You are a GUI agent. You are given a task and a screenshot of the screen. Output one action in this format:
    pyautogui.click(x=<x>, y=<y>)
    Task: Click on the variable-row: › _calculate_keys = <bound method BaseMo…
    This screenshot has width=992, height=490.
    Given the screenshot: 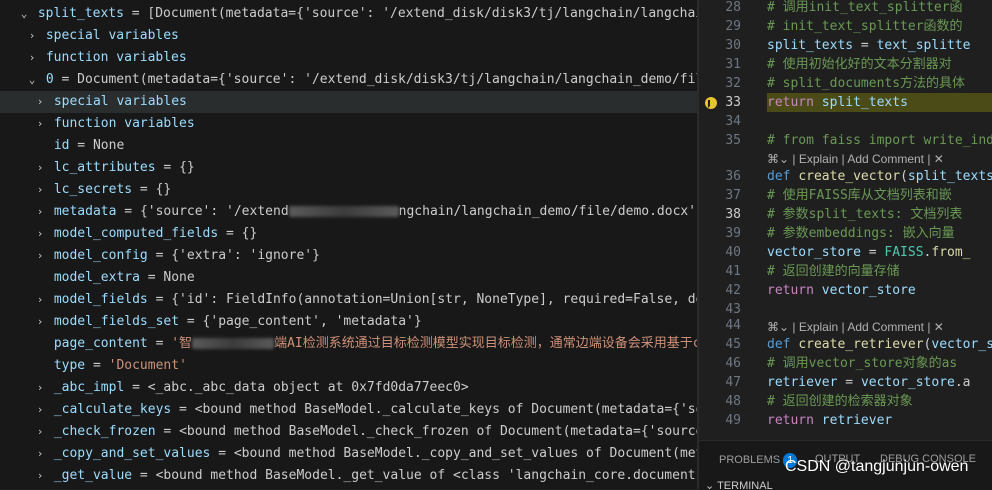 What is the action you would take?
    pyautogui.click(x=348, y=410)
    